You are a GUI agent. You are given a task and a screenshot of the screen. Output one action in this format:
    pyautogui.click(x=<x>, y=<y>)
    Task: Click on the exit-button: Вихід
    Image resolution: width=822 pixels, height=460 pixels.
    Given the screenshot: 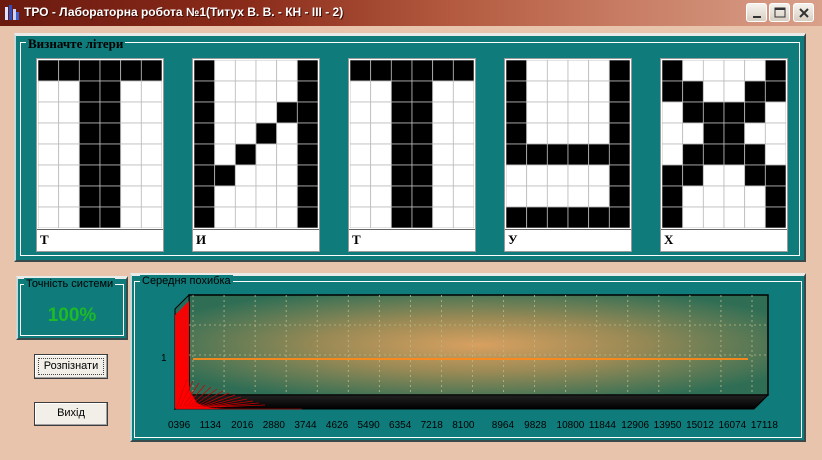 What is the action you would take?
    pyautogui.click(x=71, y=414)
    